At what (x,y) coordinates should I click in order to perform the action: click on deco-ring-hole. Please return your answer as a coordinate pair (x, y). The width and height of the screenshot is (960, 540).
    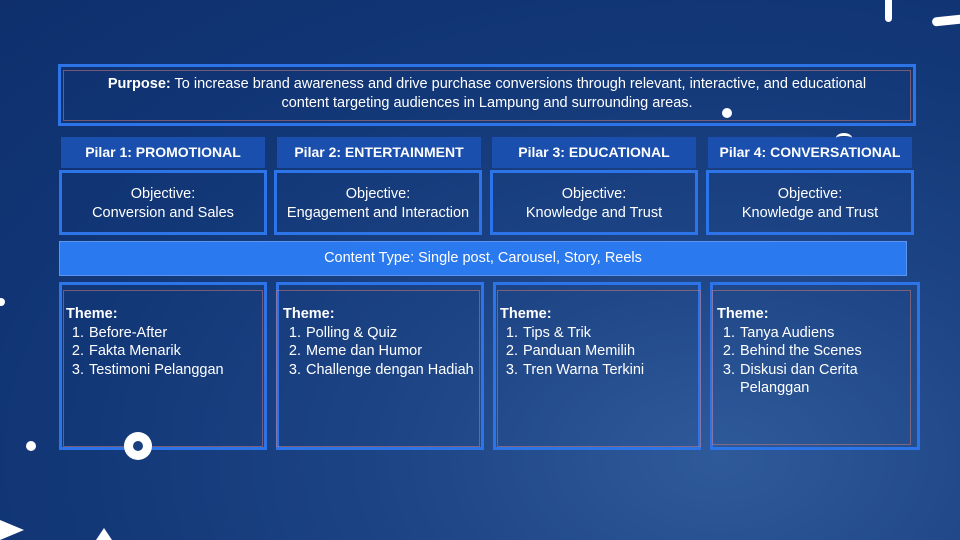
    Looking at the image, I should click on (138, 446).